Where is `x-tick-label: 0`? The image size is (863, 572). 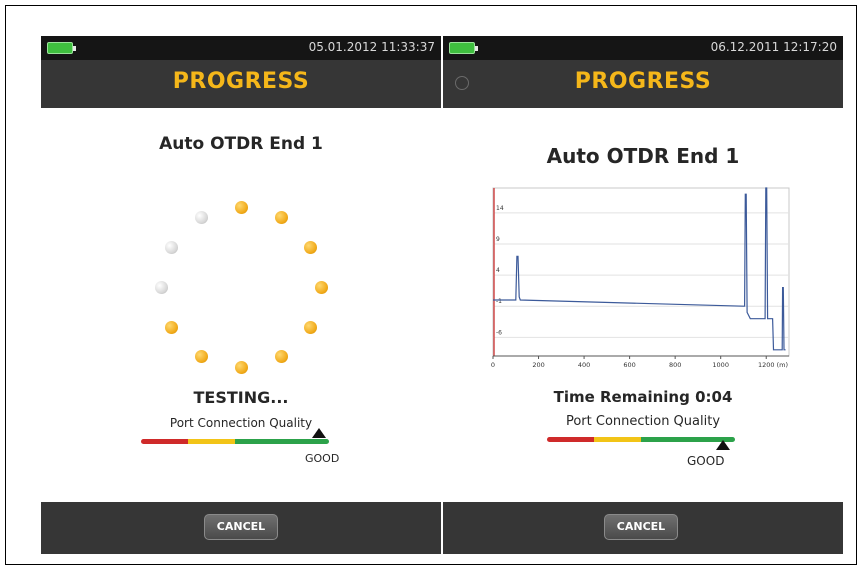 x-tick-label: 0 is located at coordinates (493, 365).